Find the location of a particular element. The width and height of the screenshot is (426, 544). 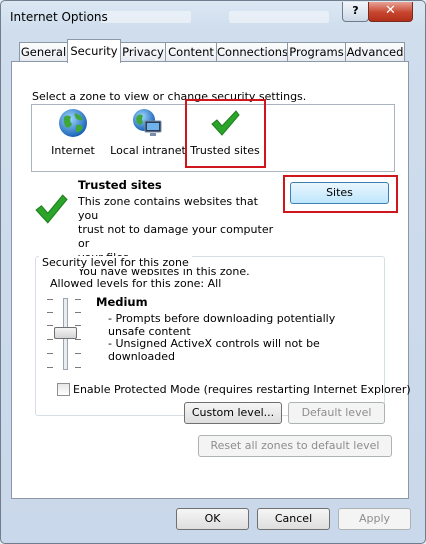

slider-thumb is located at coordinates (65, 333).